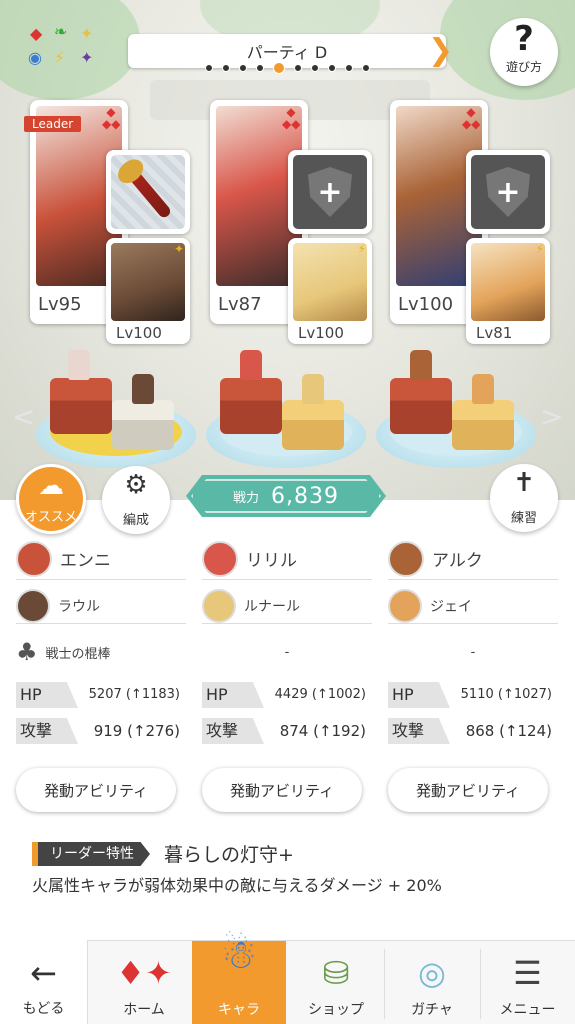  I want to click on attack-value: 868 (↑124), so click(508, 731).